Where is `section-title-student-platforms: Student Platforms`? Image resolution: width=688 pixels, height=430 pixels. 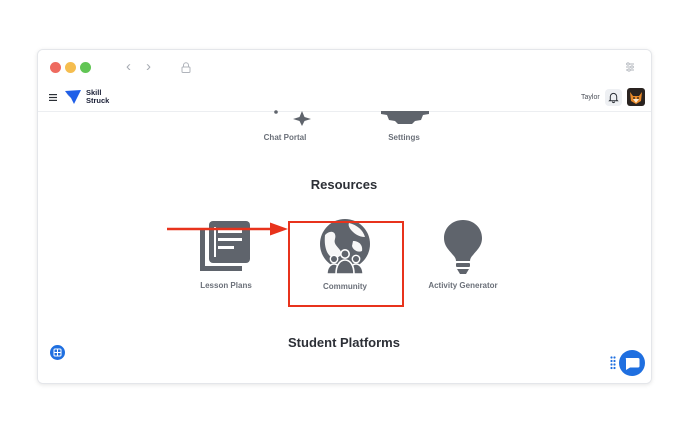 section-title-student-platforms: Student Platforms is located at coordinates (344, 342).